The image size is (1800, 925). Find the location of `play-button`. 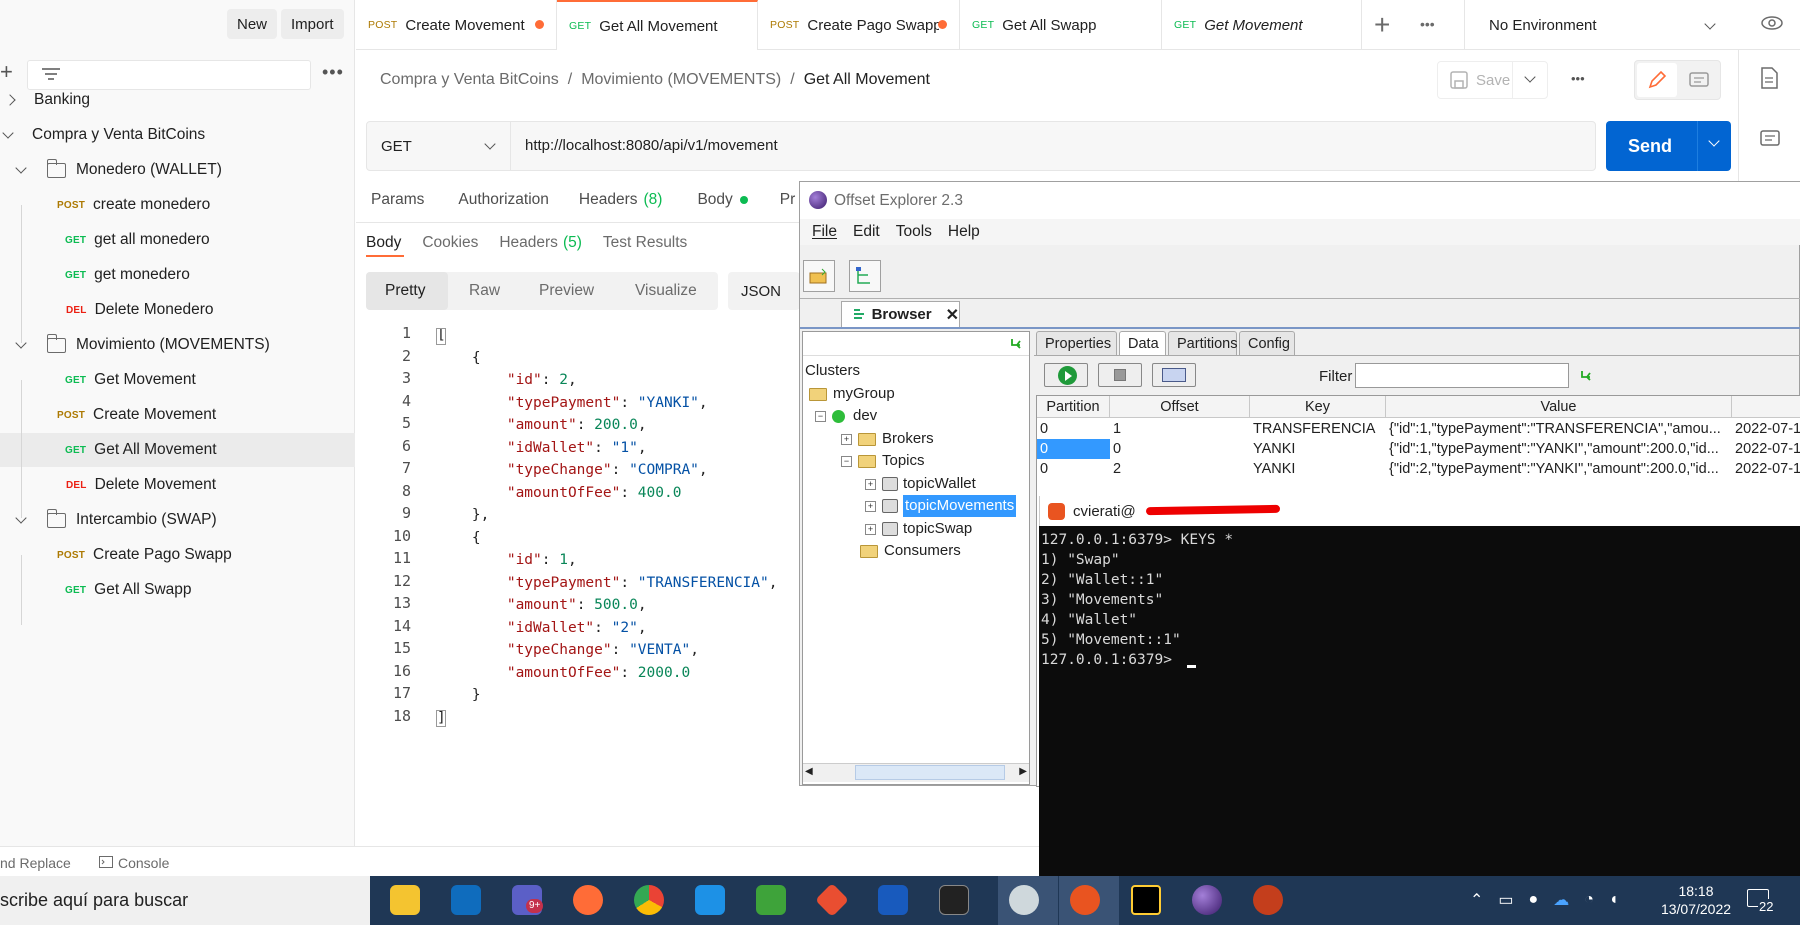

play-button is located at coordinates (1066, 375).